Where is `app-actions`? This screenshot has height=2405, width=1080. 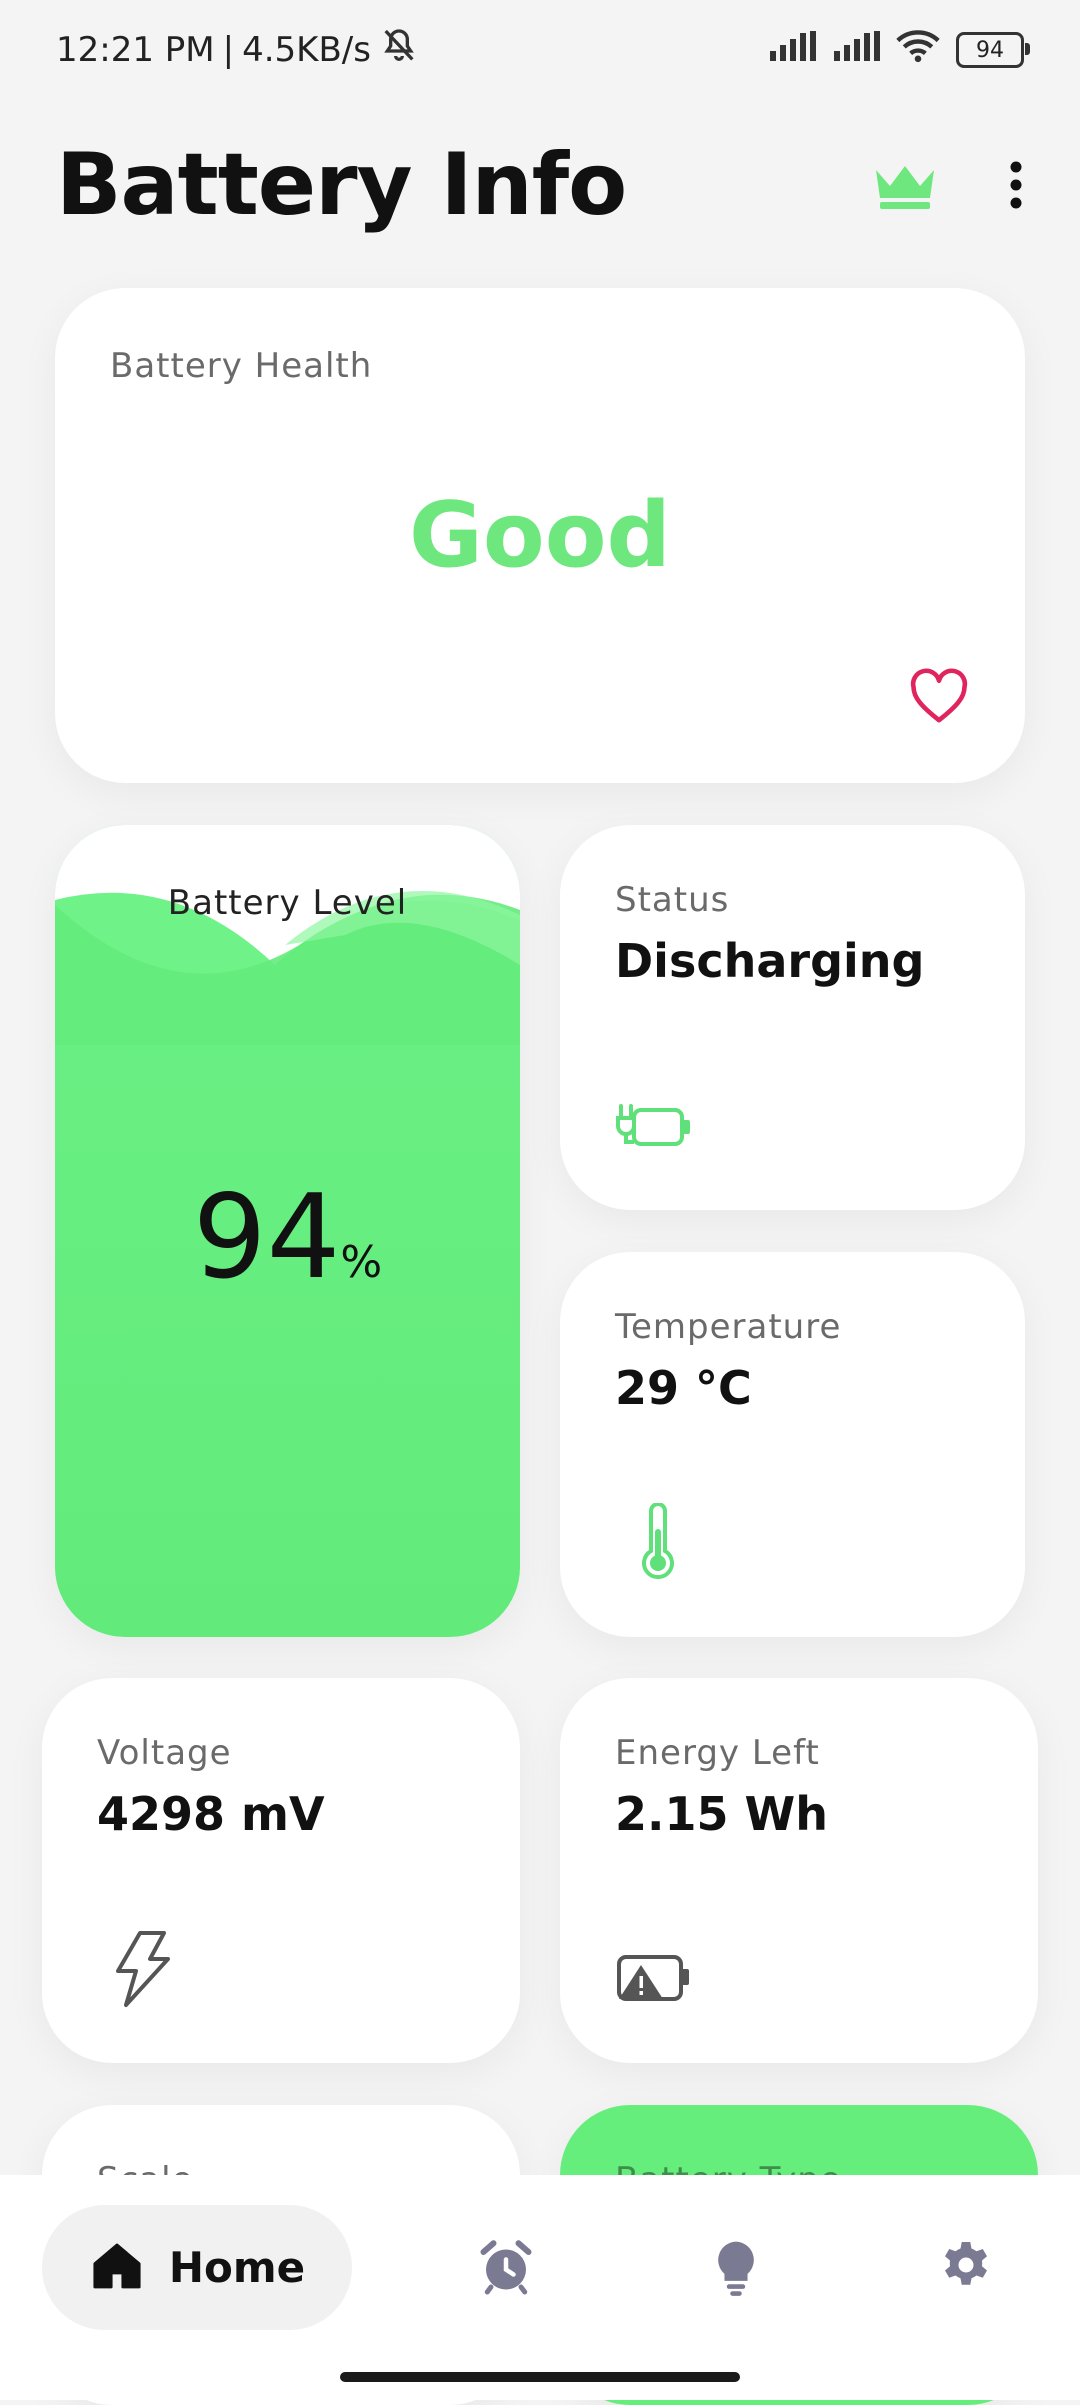
app-actions is located at coordinates (948, 185).